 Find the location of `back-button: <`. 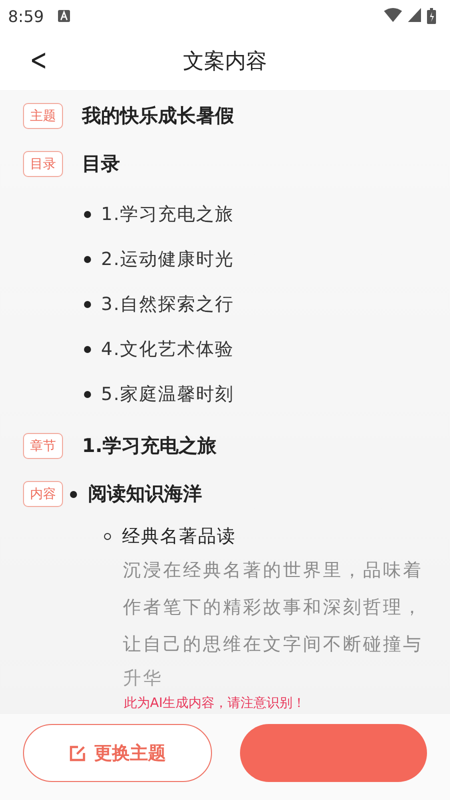

back-button: < is located at coordinates (39, 61).